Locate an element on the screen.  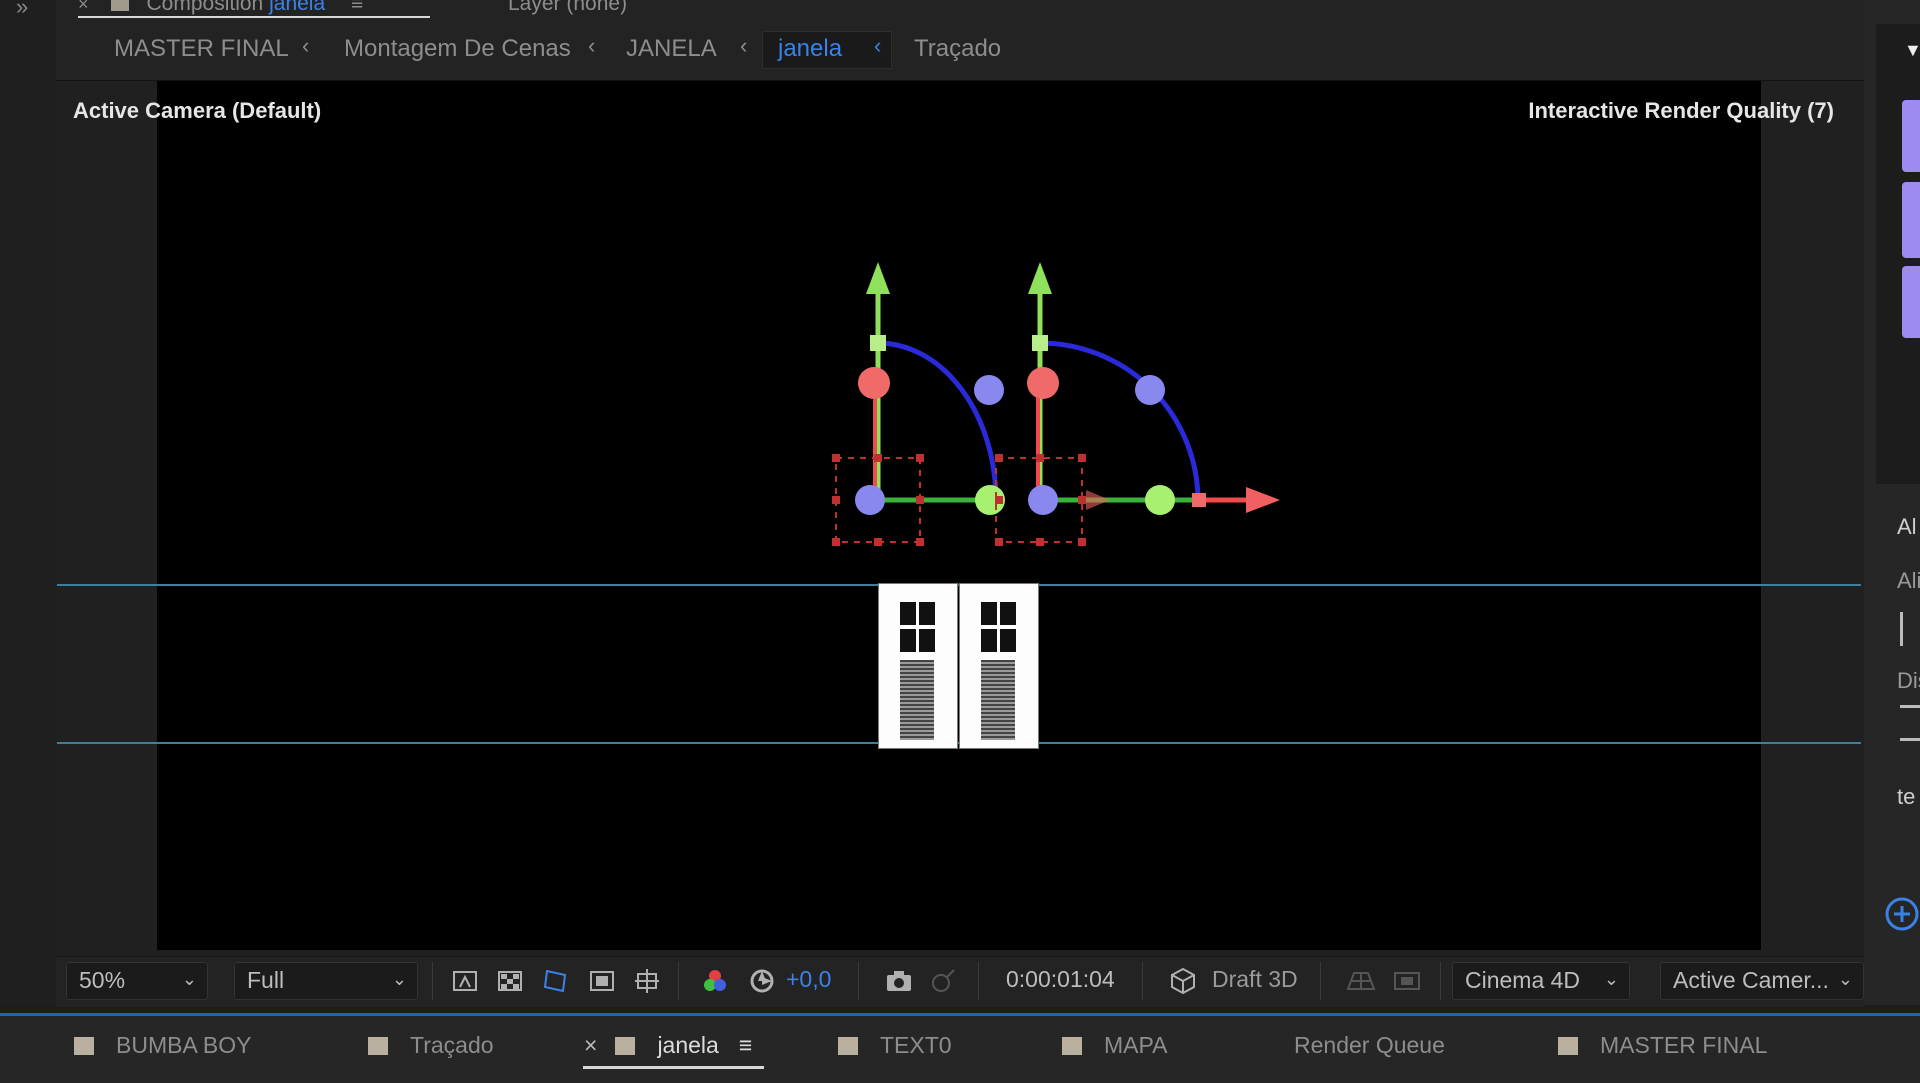
region-of-interest-icon is located at coordinates (602, 981).